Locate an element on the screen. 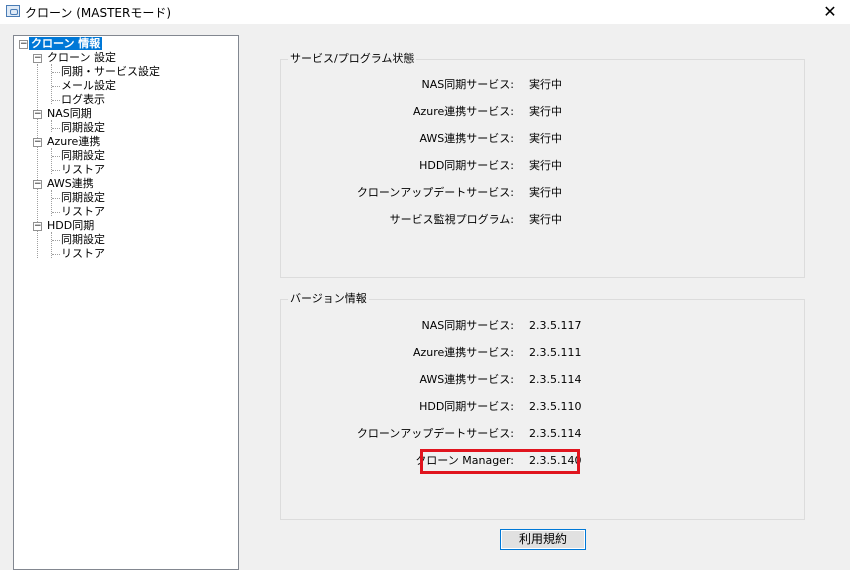 The height and width of the screenshot is (570, 850). tree-node-label: HDD同期 is located at coordinates (71, 225).